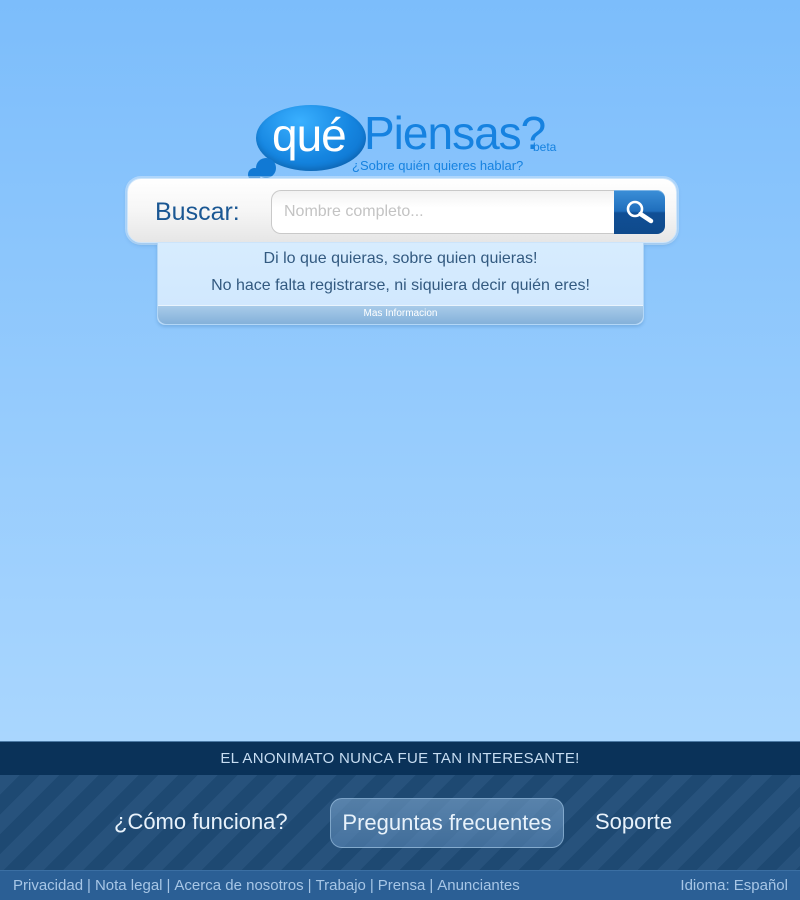  Describe the element at coordinates (633, 823) in the screenshot. I see `nav-support: Soporte` at that location.